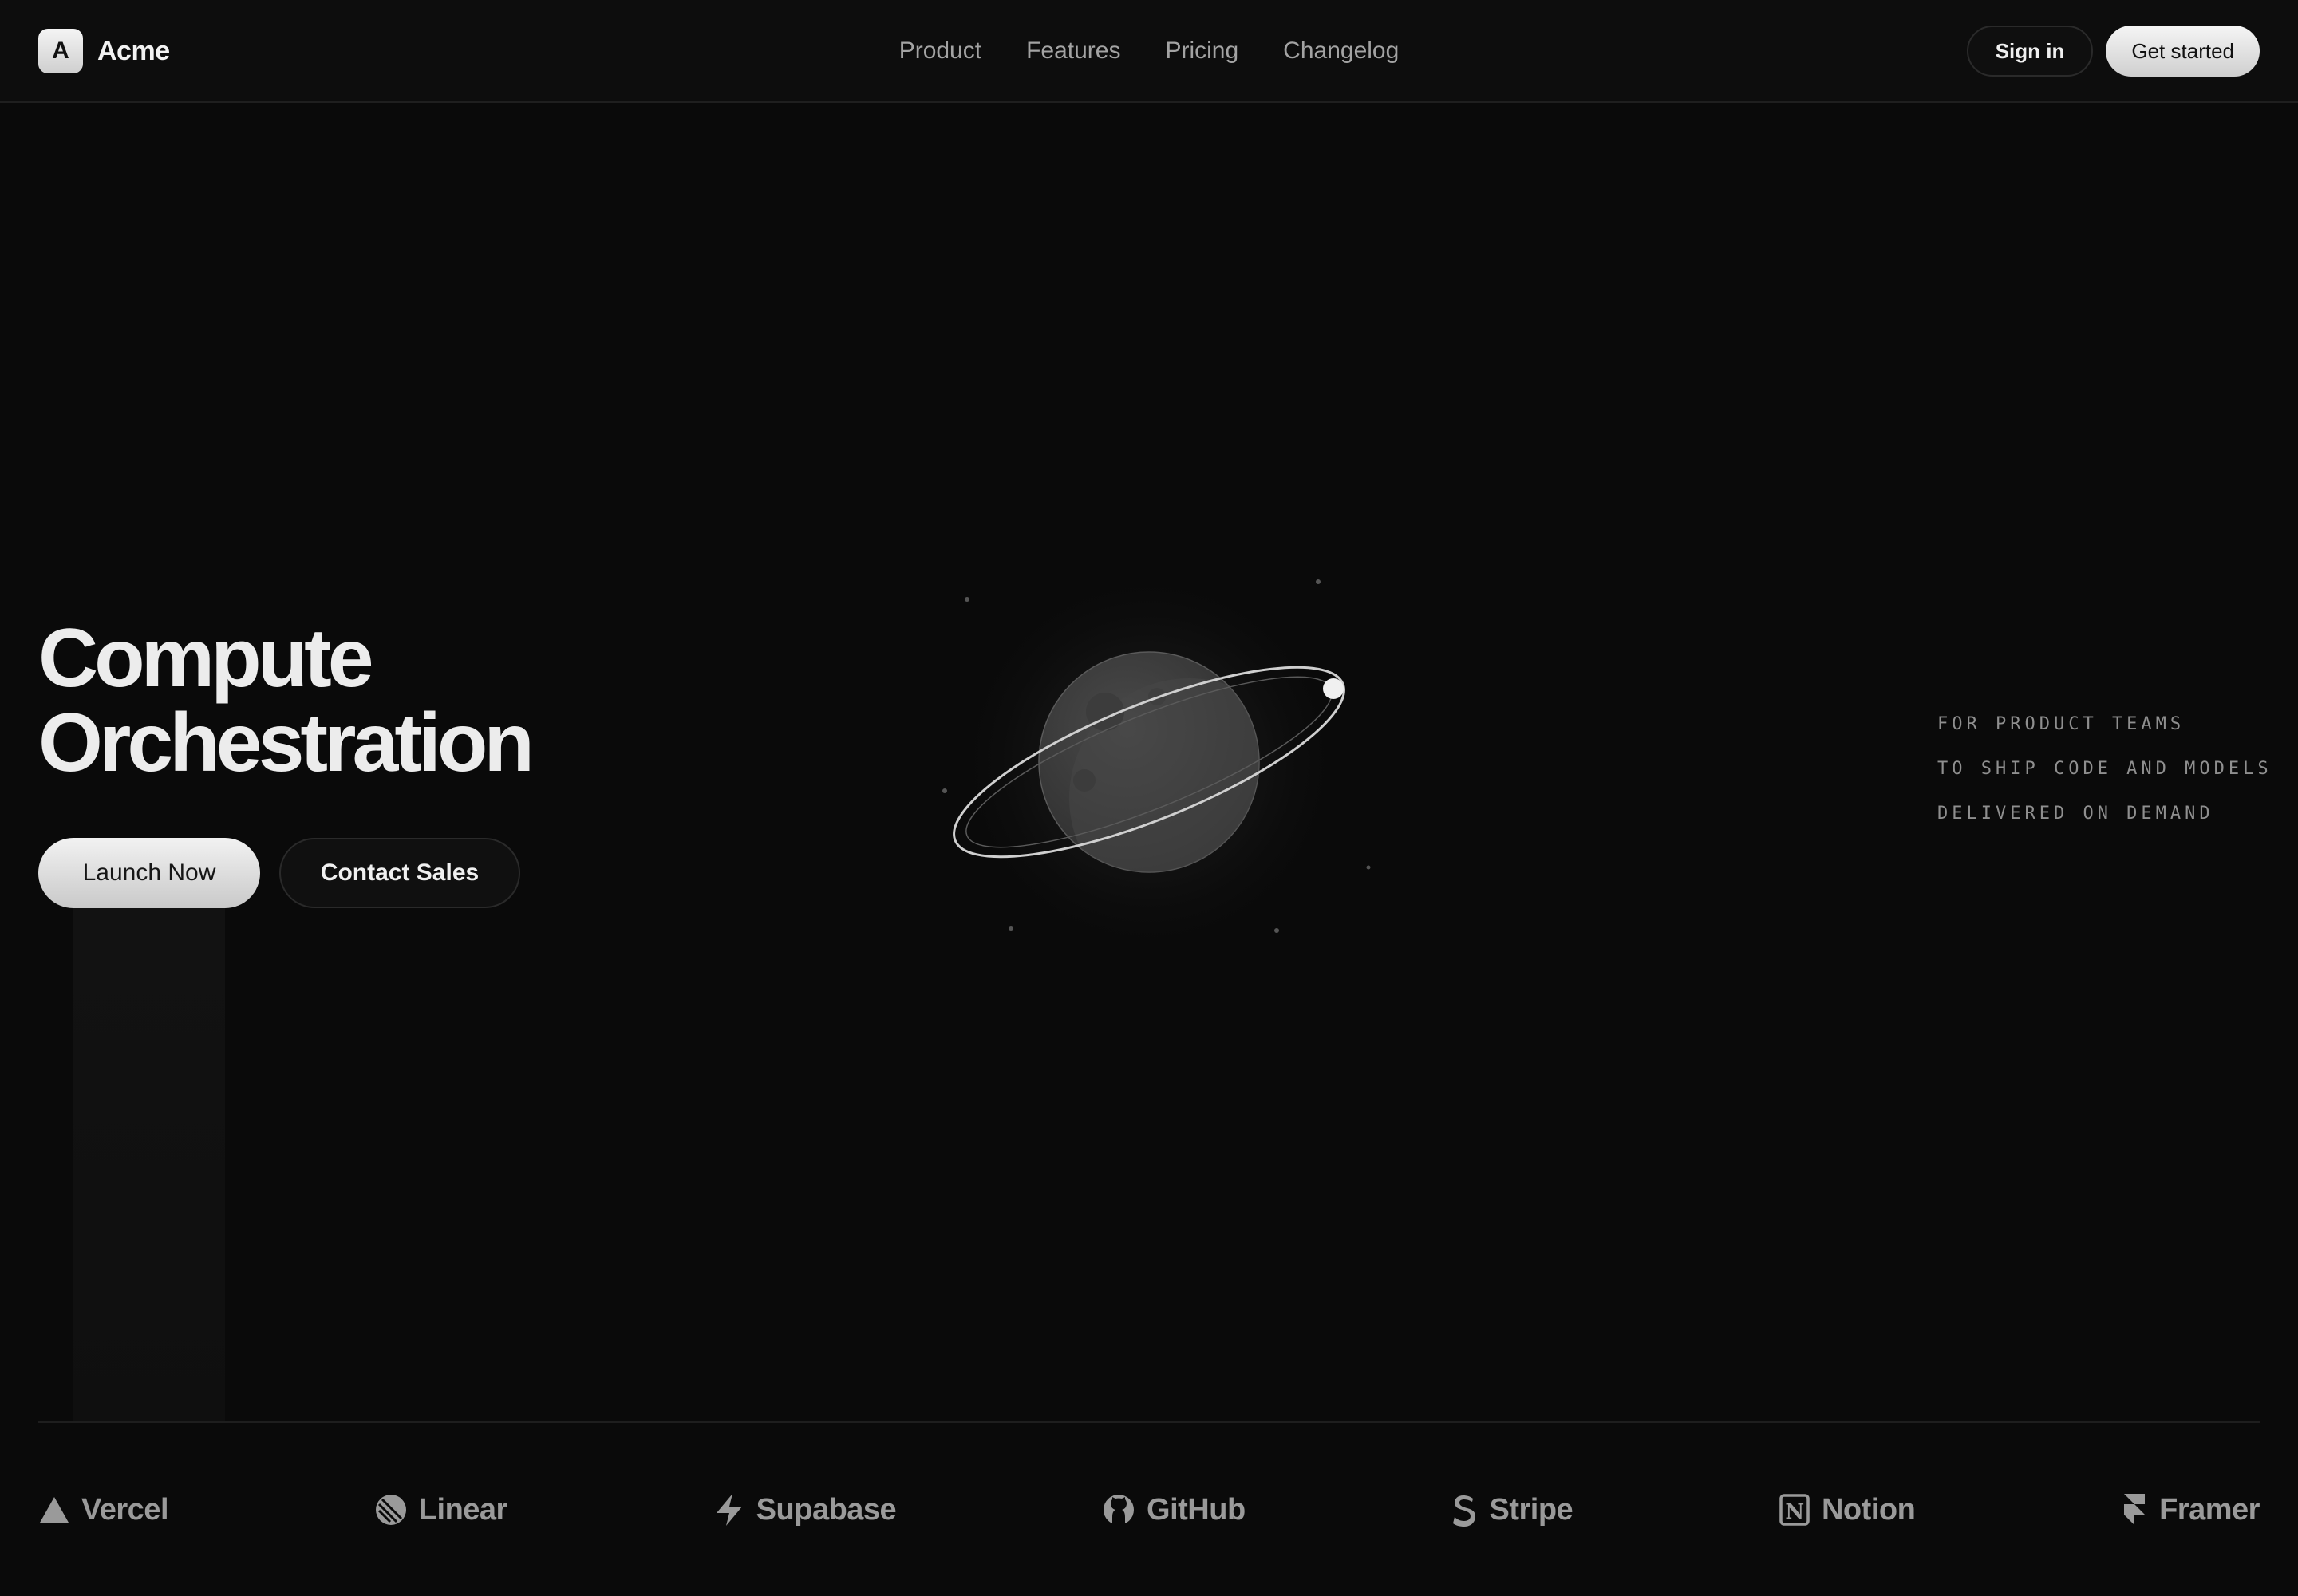 This screenshot has height=1596, width=2298. What do you see at coordinates (1073, 51) in the screenshot?
I see `nav-link-features: Features` at bounding box center [1073, 51].